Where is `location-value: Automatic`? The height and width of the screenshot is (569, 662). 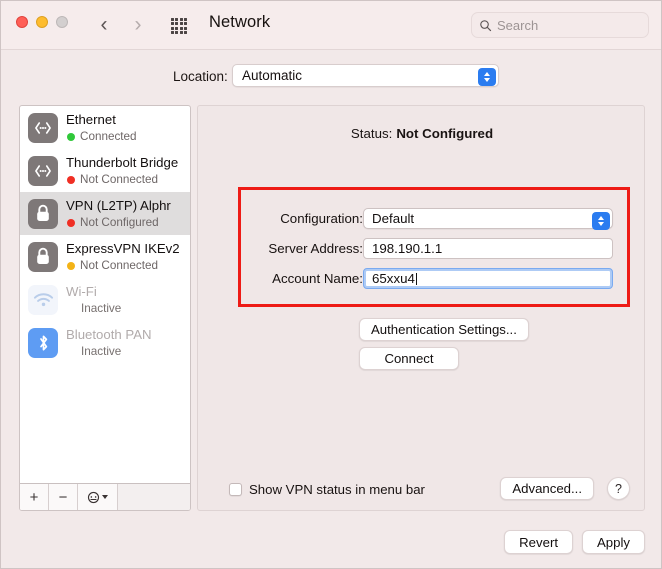 location-value: Automatic is located at coordinates (272, 75).